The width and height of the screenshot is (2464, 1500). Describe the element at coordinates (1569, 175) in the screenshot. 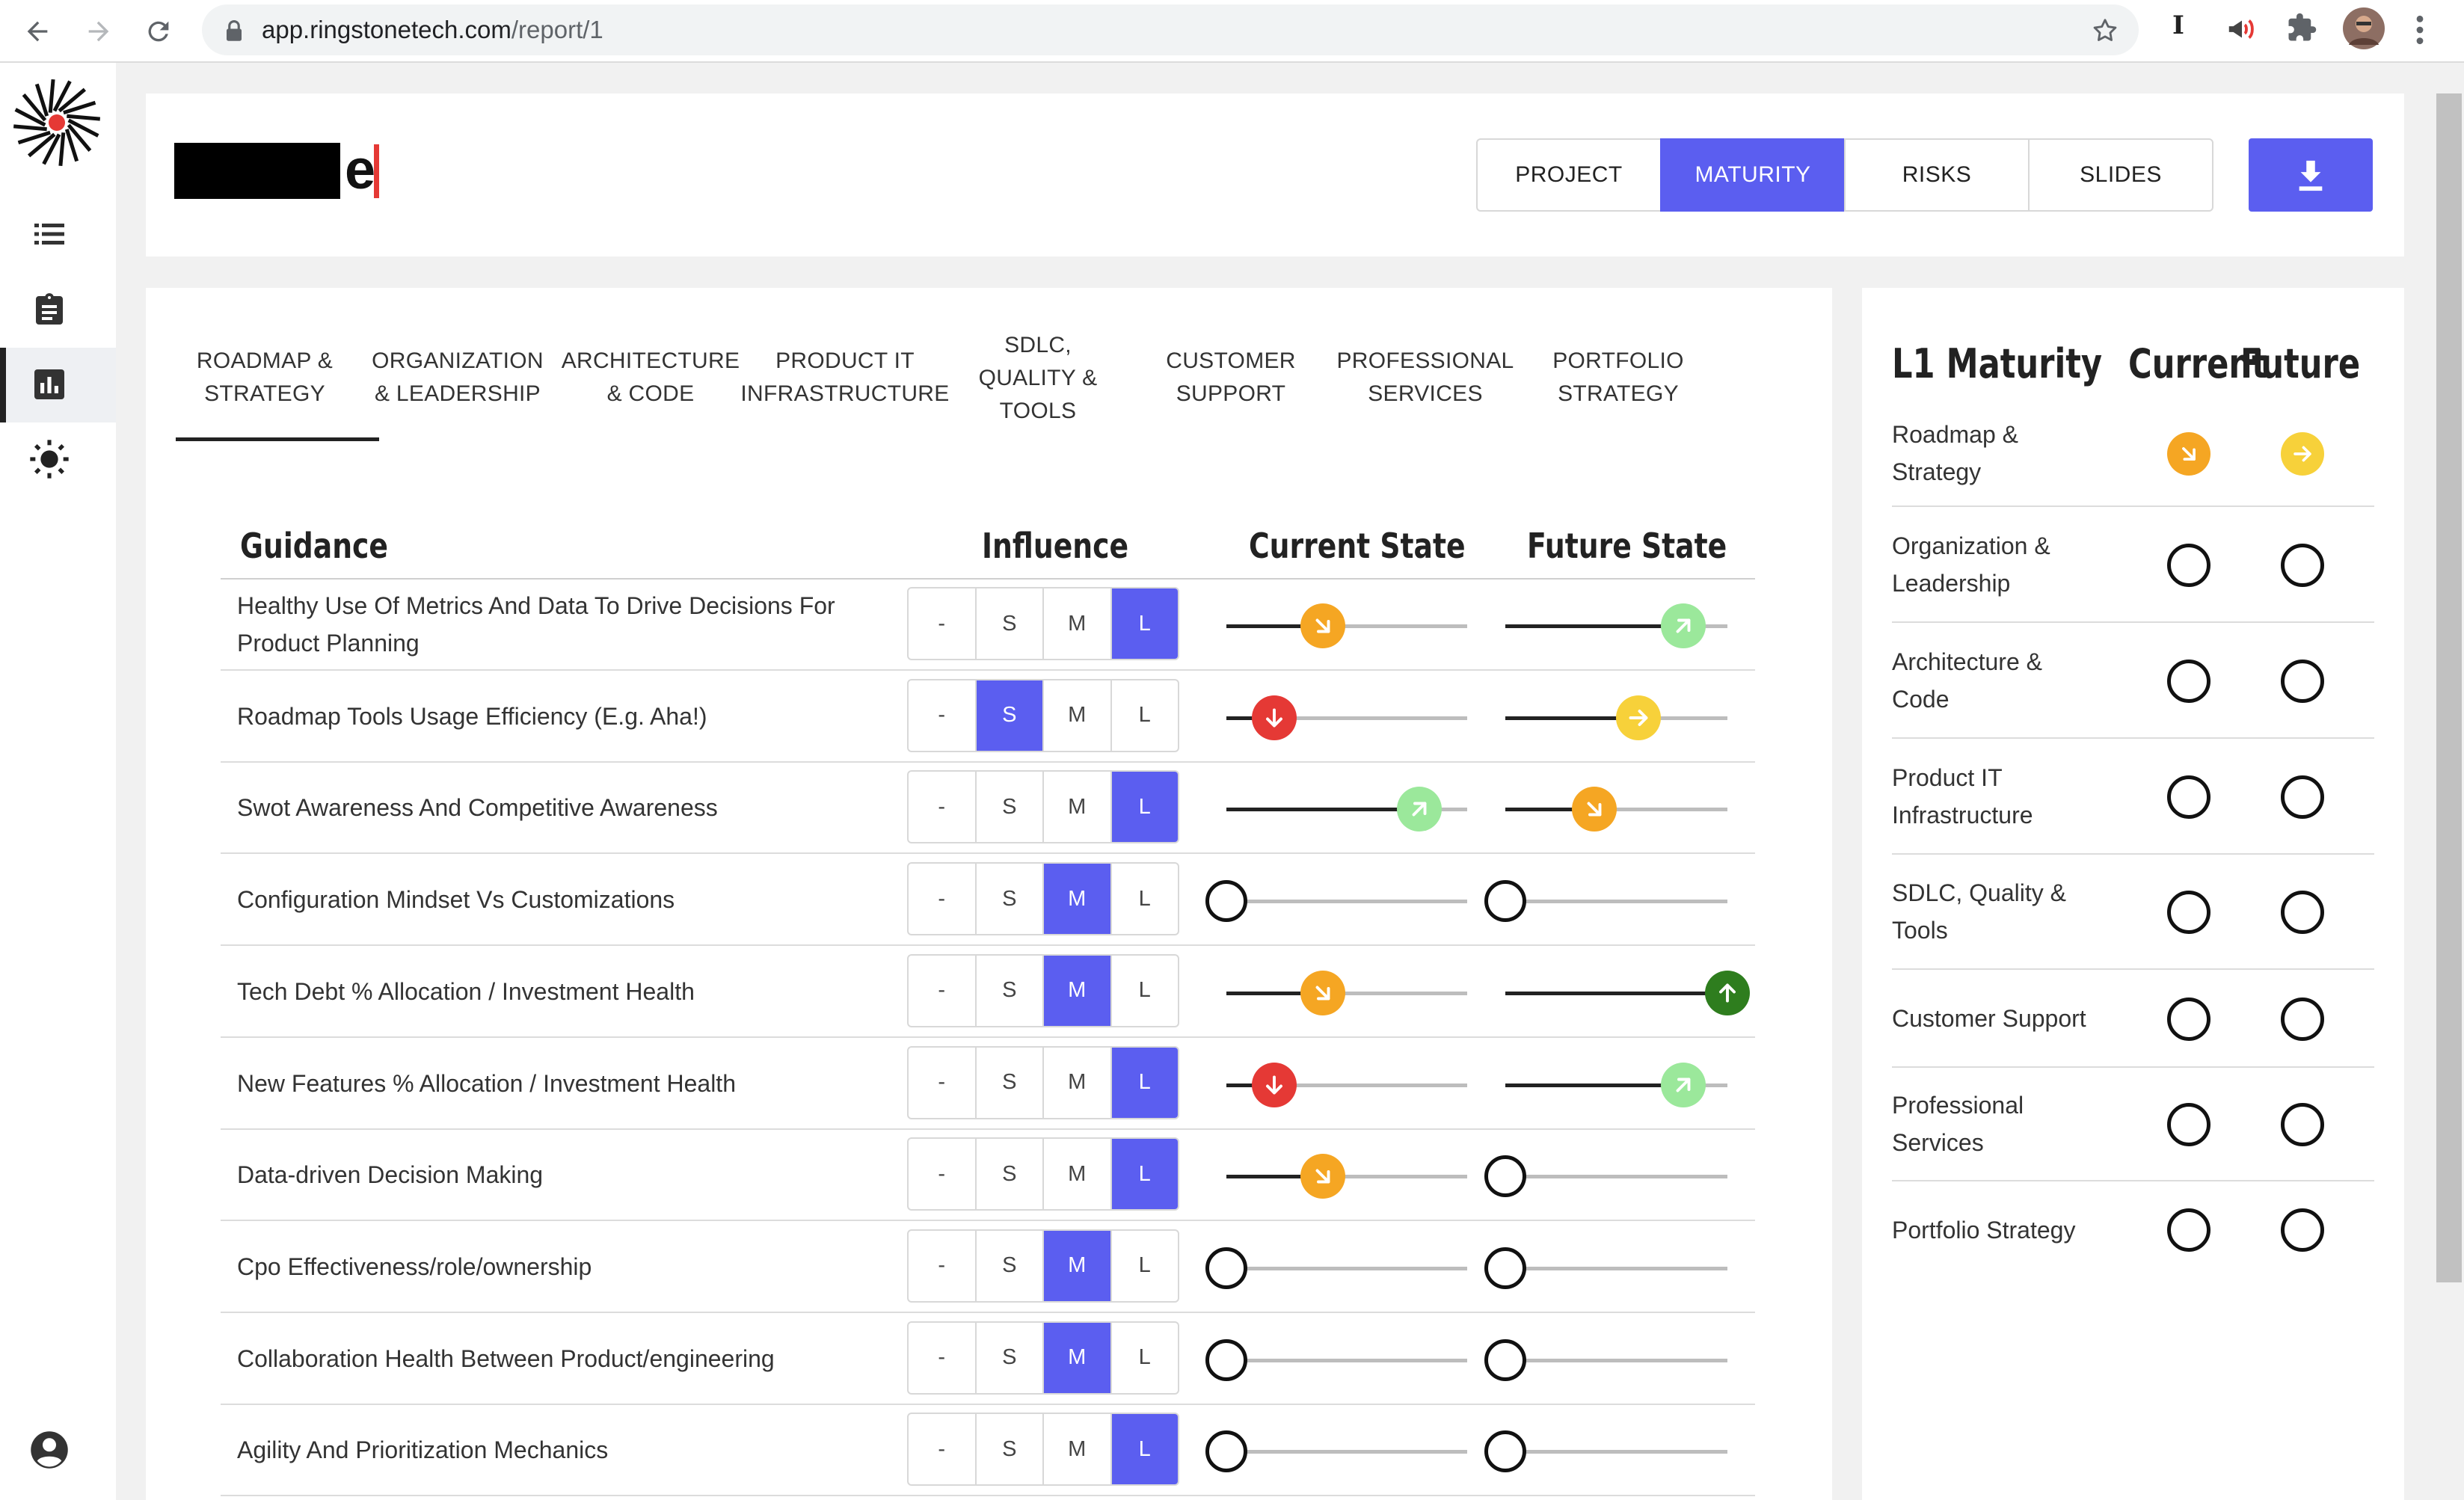

I see `tab-project: PROJECT` at that location.